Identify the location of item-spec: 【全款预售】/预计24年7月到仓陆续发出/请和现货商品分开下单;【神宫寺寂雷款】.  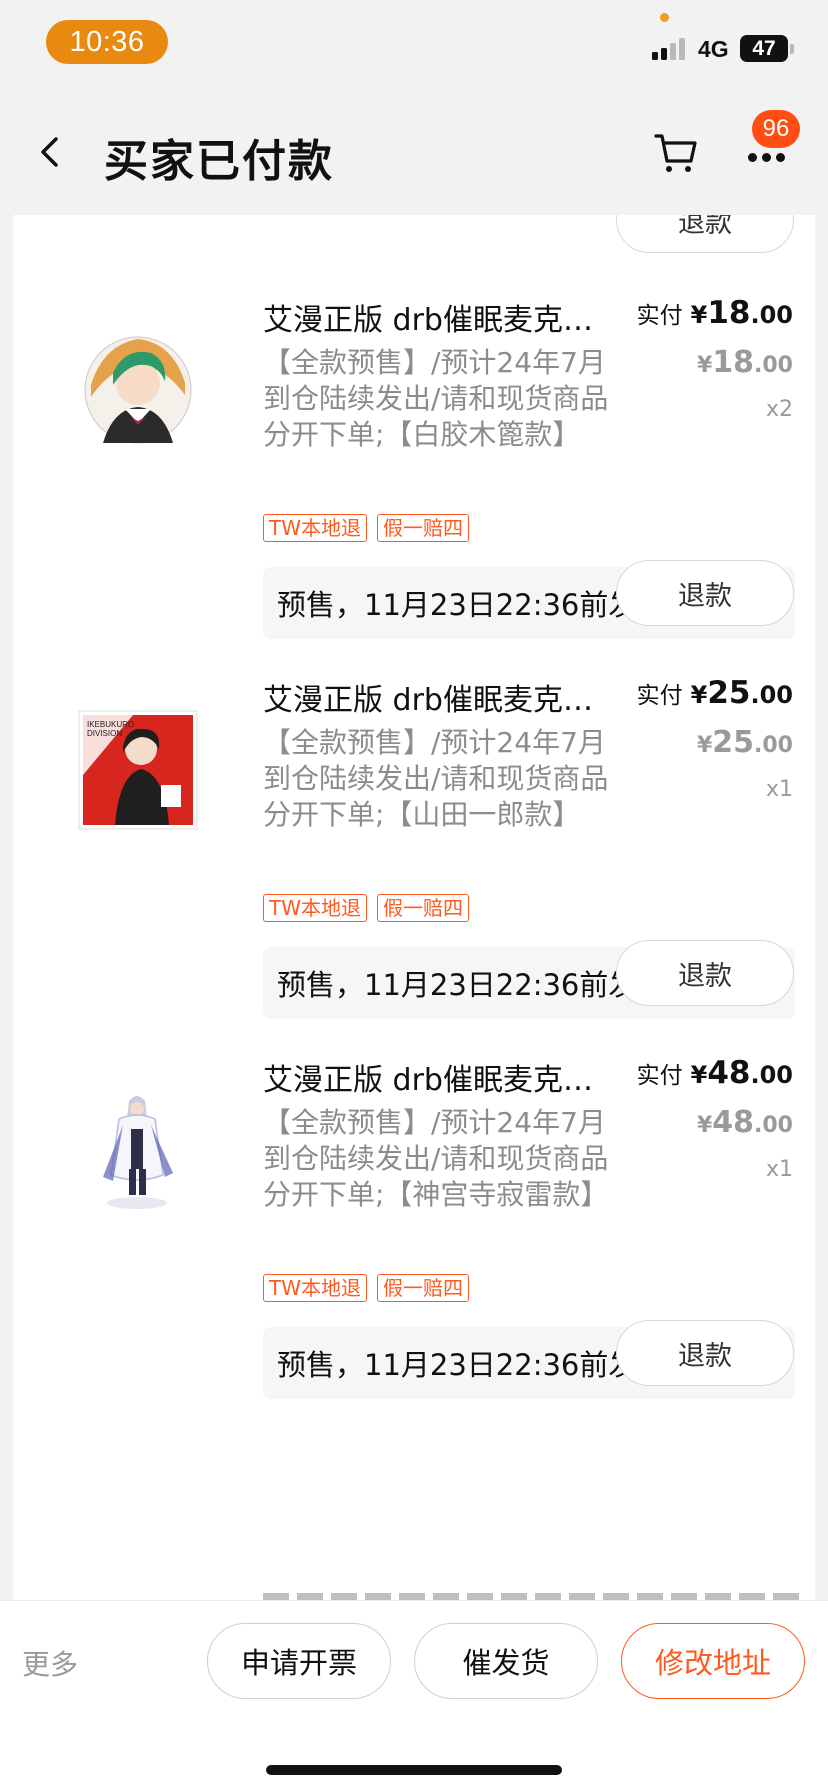
(436, 1158).